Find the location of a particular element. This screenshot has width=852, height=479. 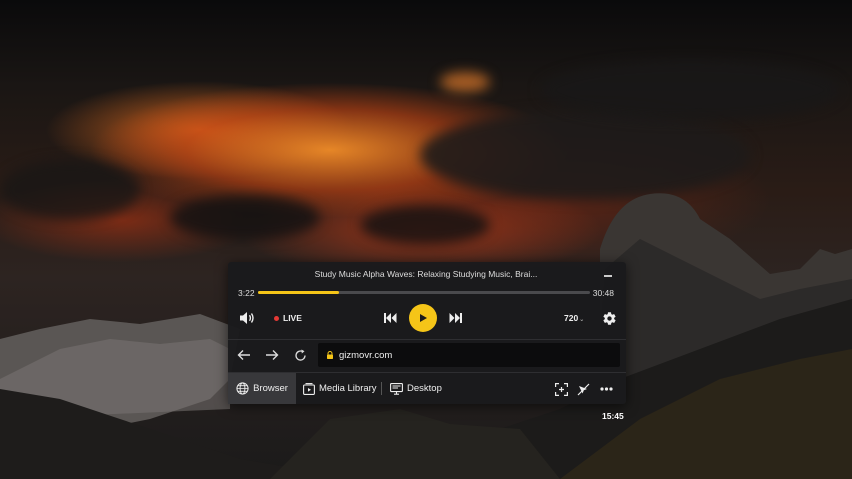

settings-button is located at coordinates (609, 318).